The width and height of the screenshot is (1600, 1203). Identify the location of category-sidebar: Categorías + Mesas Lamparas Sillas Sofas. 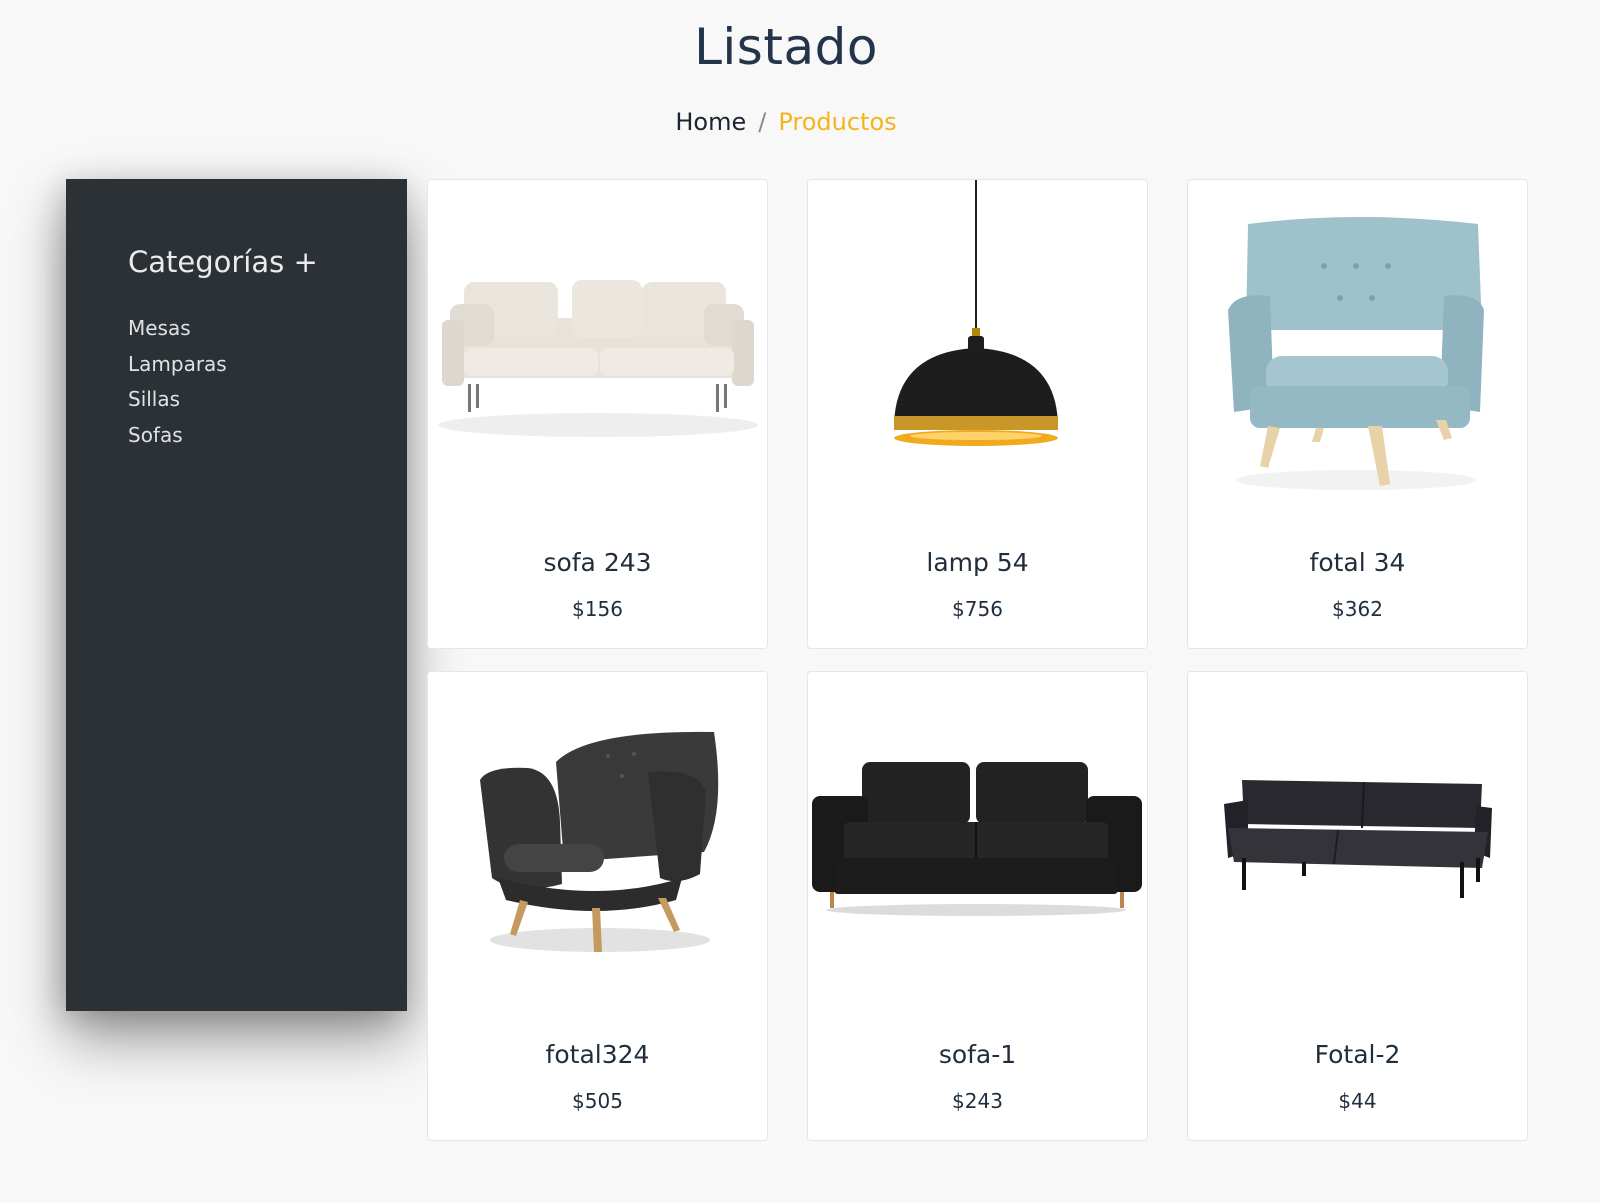
(236, 595).